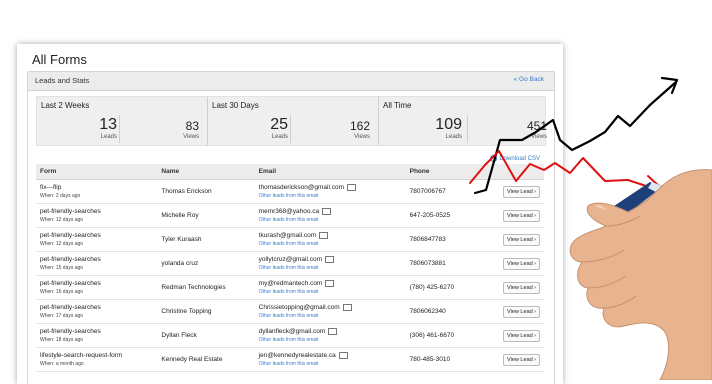  What do you see at coordinates (561, 169) in the screenshot?
I see `red-trend-line` at bounding box center [561, 169].